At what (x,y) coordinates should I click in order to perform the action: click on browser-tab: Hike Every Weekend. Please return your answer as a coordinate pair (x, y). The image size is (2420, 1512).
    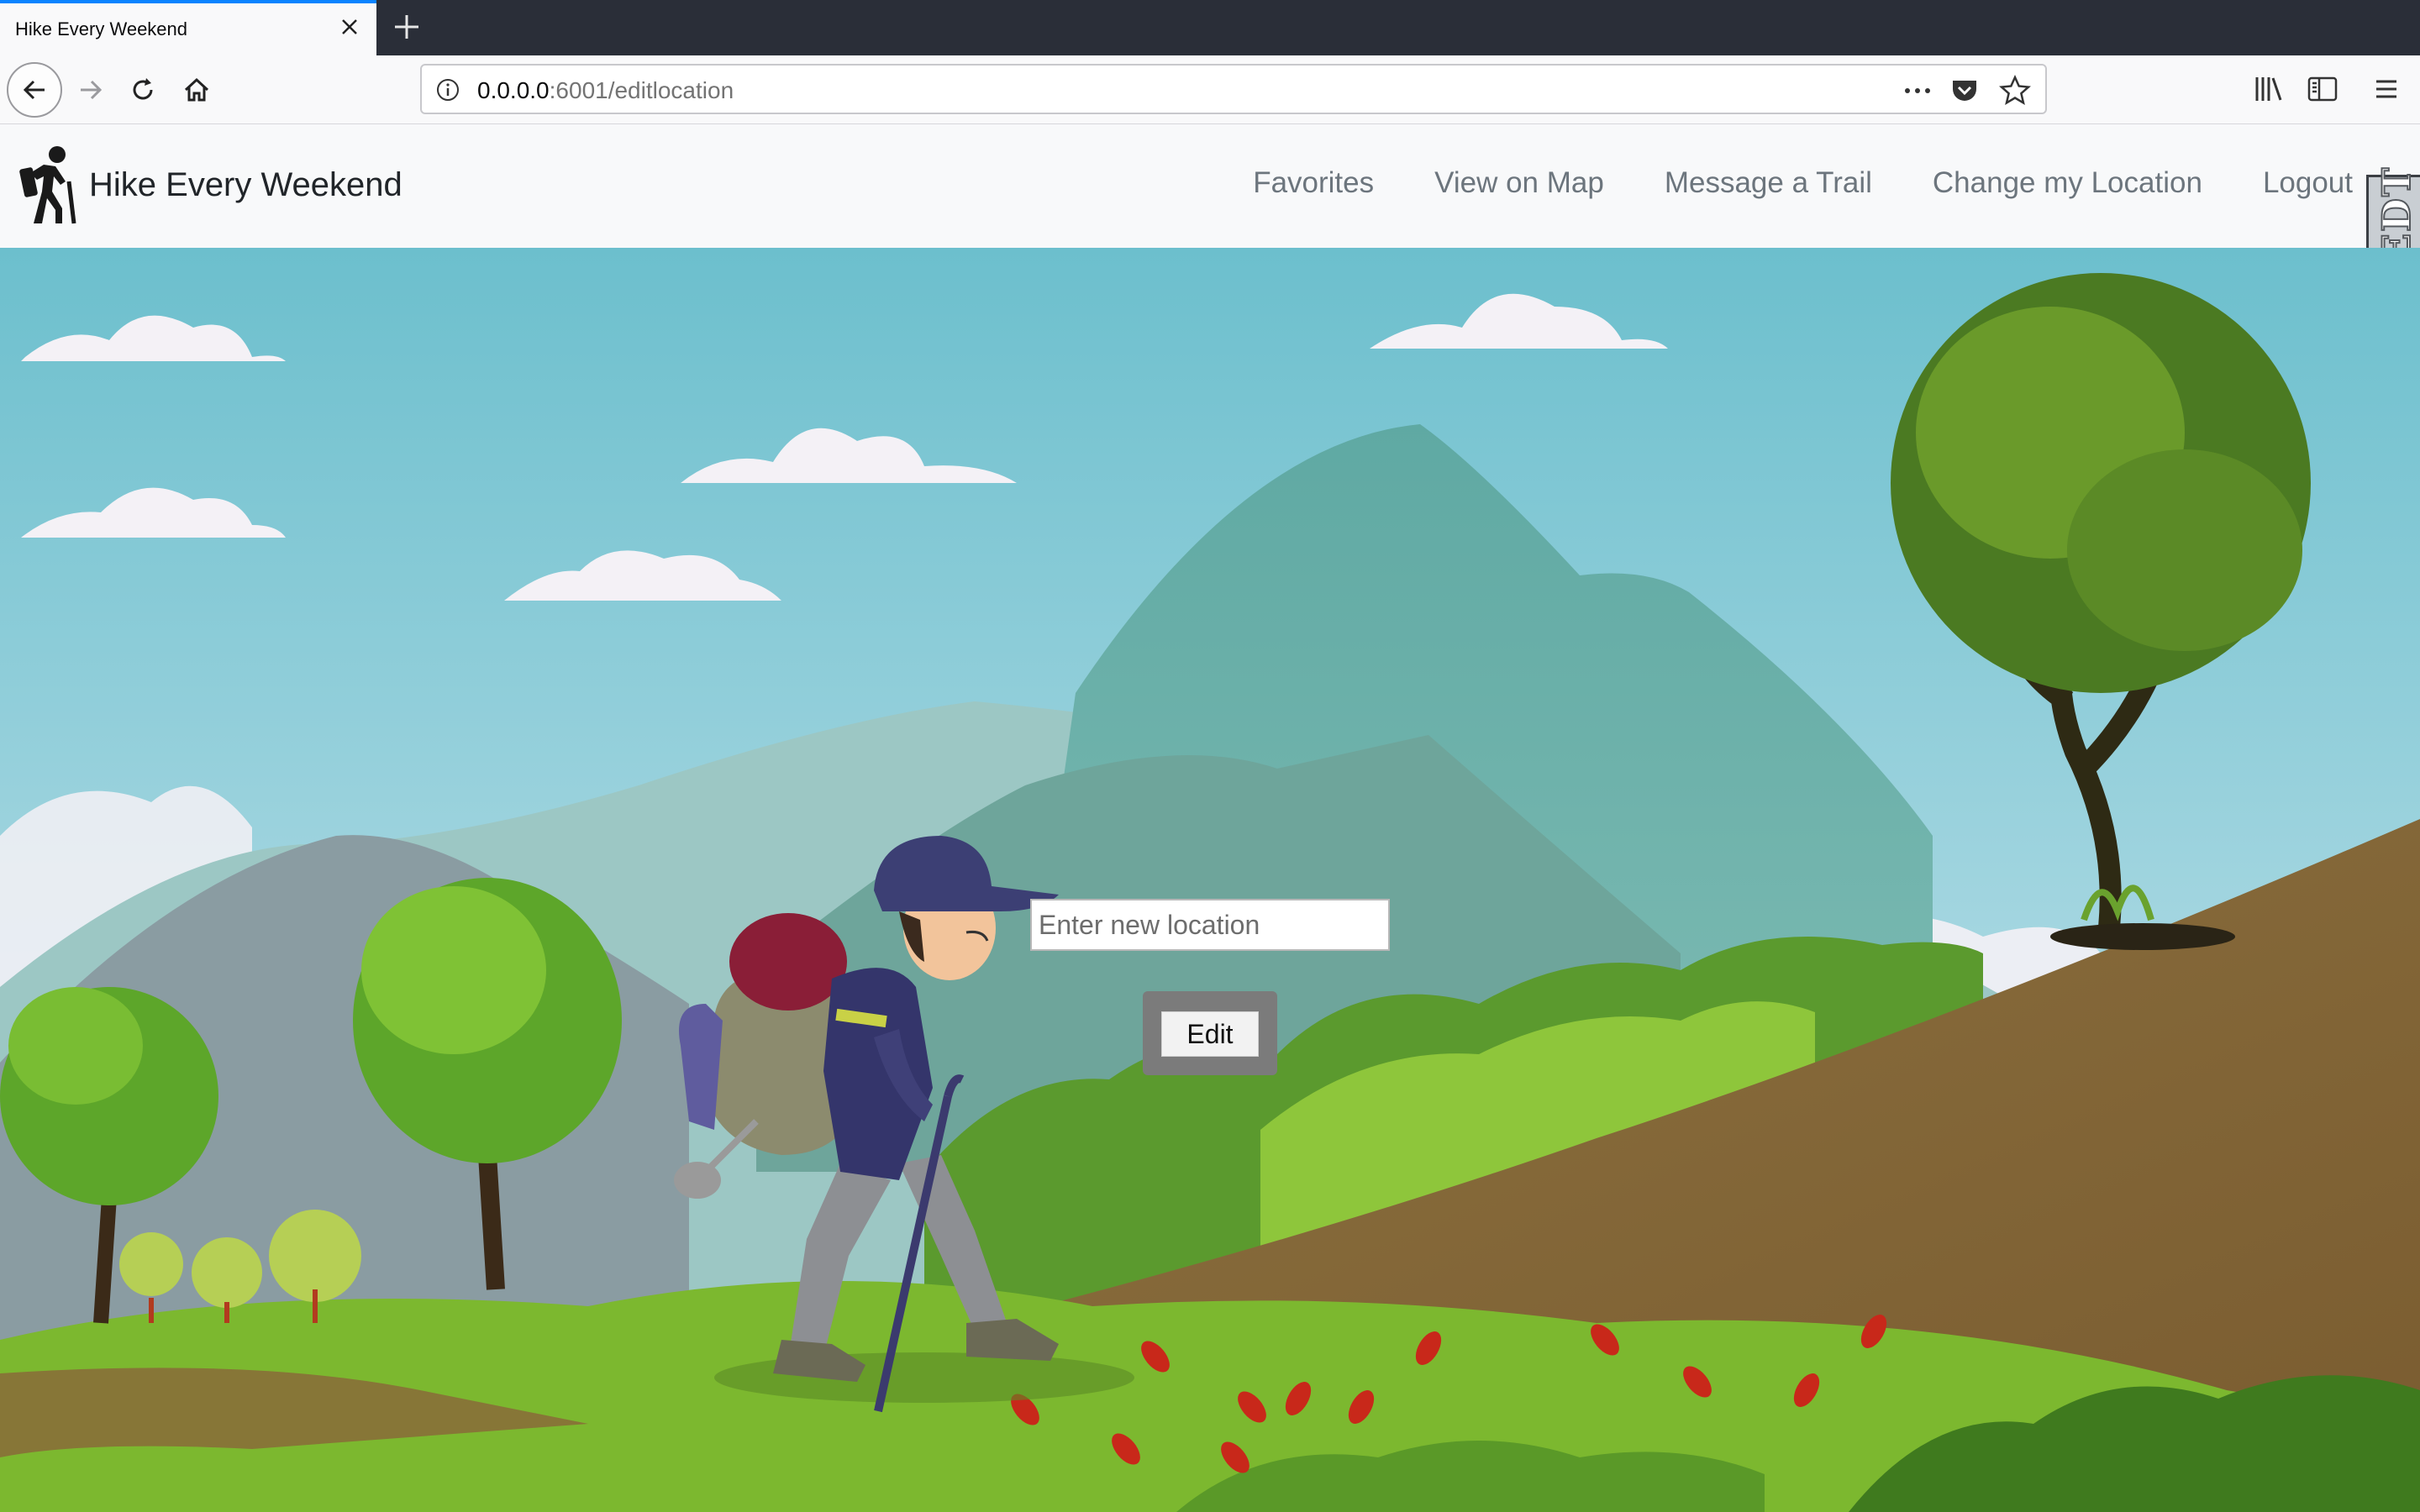
    Looking at the image, I should click on (188, 27).